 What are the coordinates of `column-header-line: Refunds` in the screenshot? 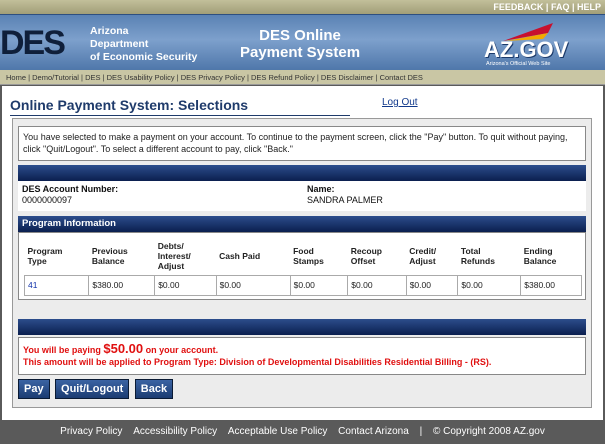 It's located at (477, 260).